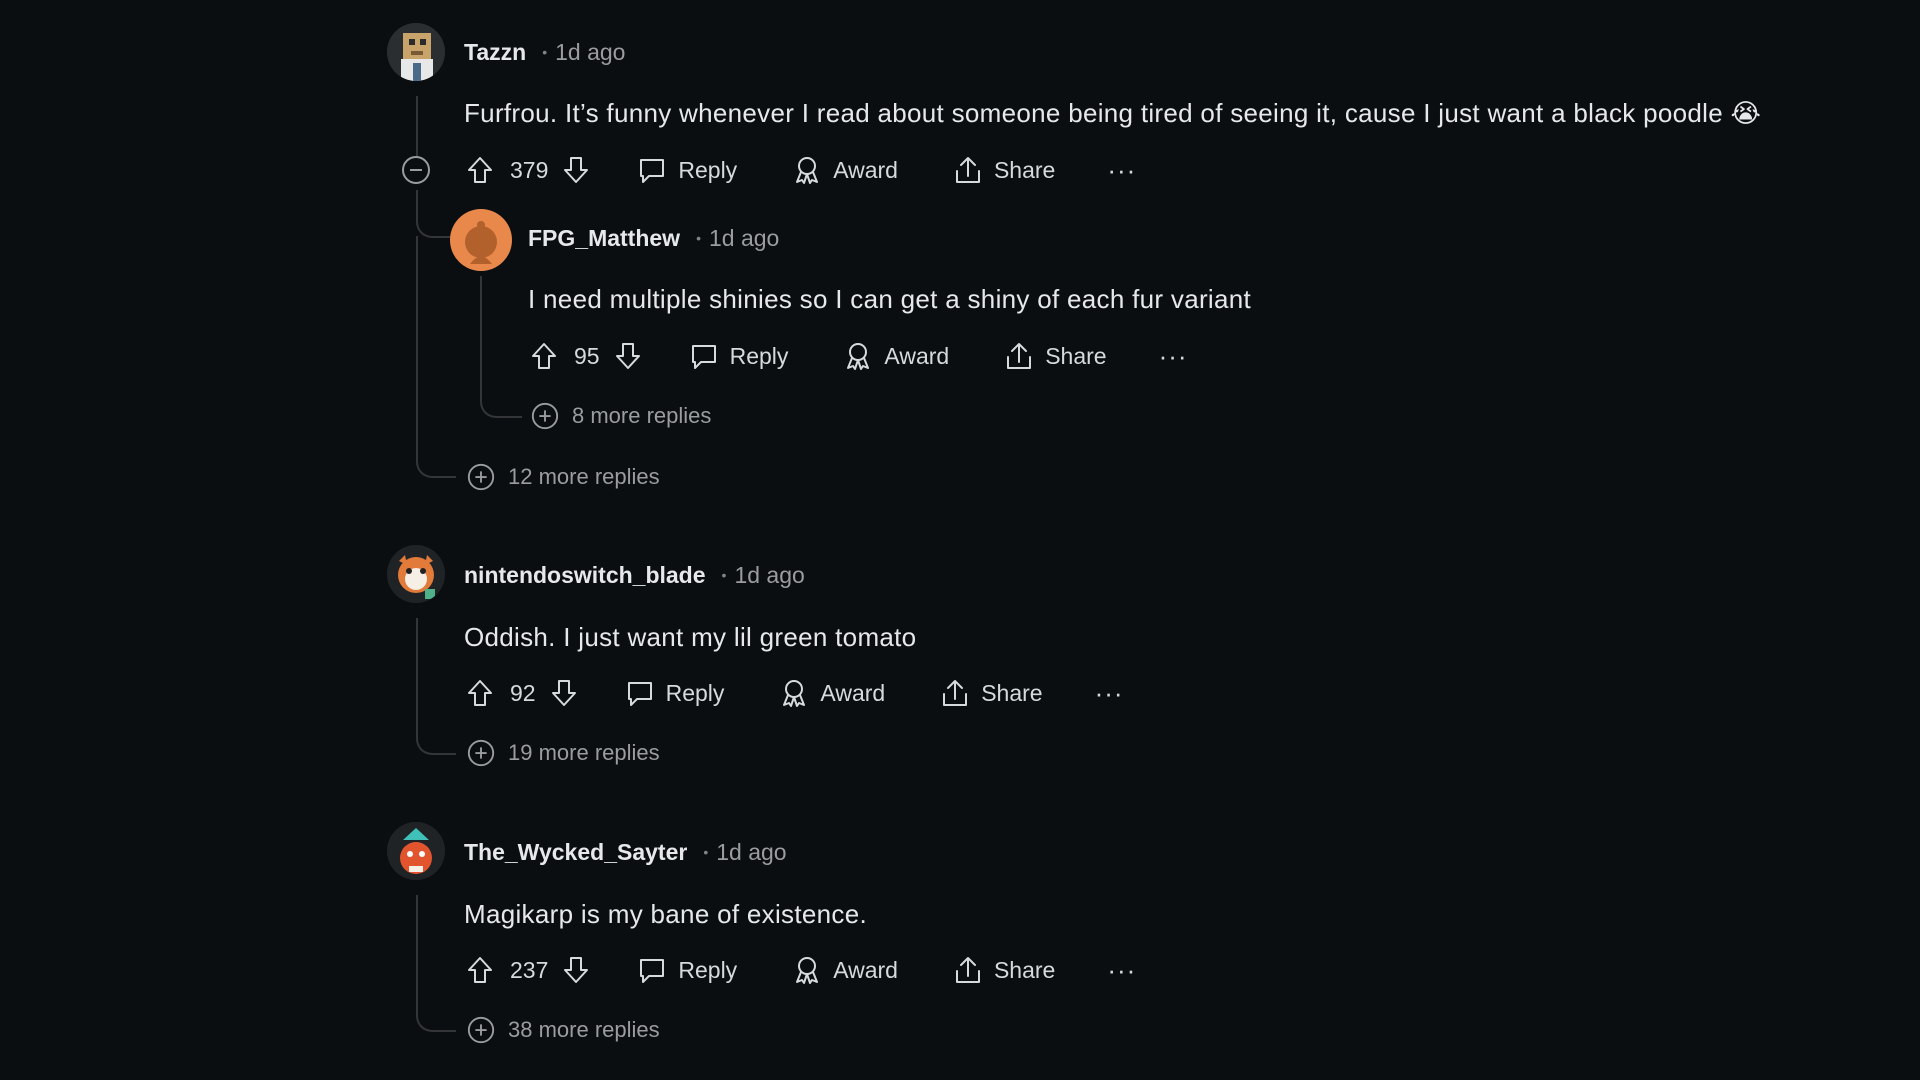 This screenshot has height=1080, width=1920. What do you see at coordinates (584, 1029) in the screenshot?
I see `more-replies-label: 38 more replies` at bounding box center [584, 1029].